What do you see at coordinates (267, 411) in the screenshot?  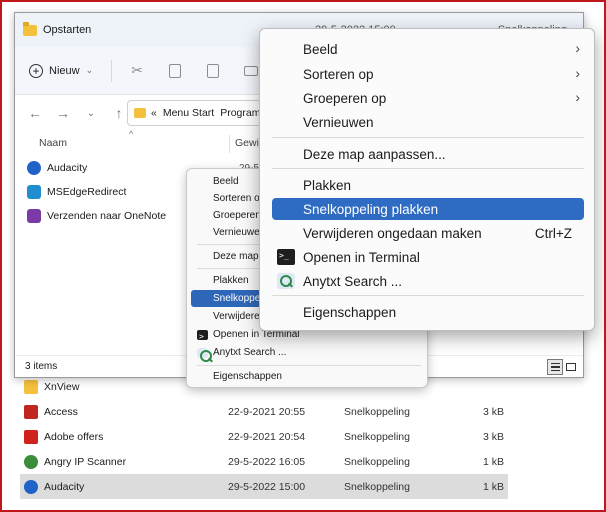 I see `file-date: 22-9-2021 20:55` at bounding box center [267, 411].